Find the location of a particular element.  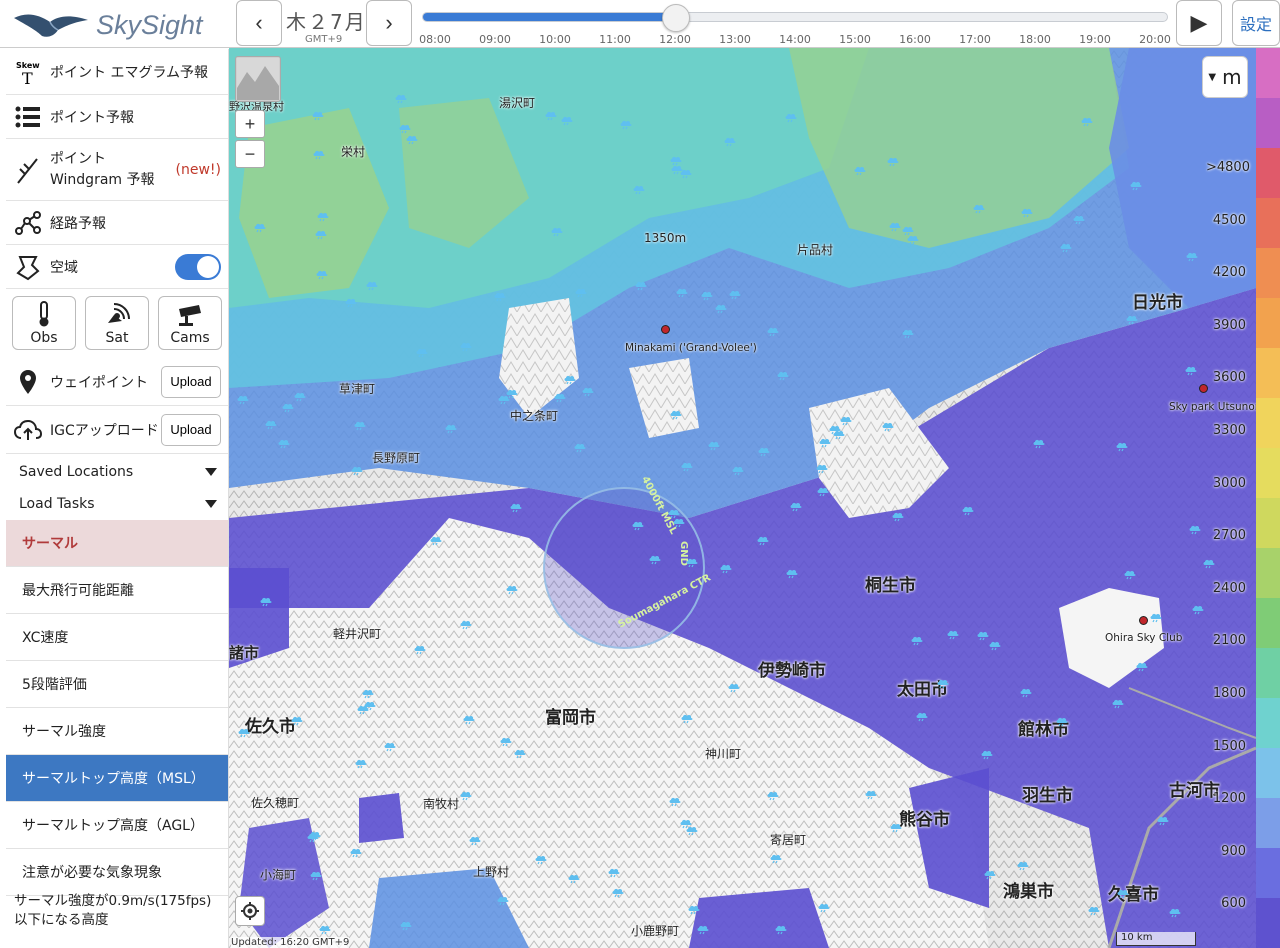

legend-label: 3900 is located at coordinates (1229, 325).